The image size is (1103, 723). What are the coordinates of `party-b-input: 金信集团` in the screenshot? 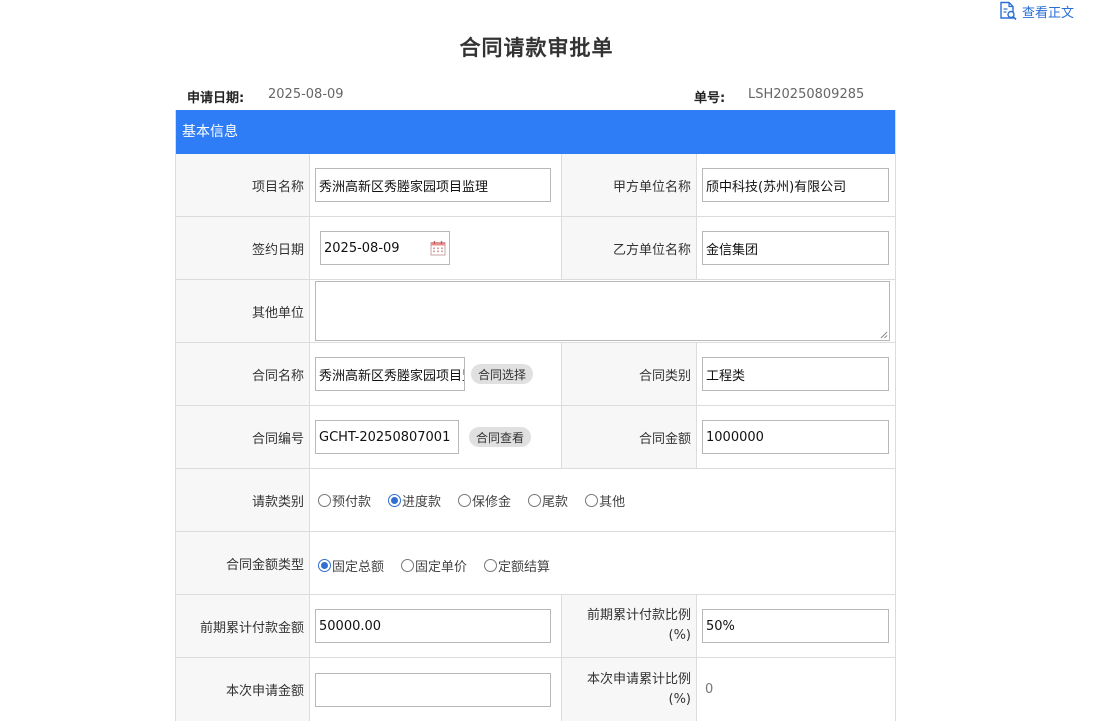 It's located at (795, 248).